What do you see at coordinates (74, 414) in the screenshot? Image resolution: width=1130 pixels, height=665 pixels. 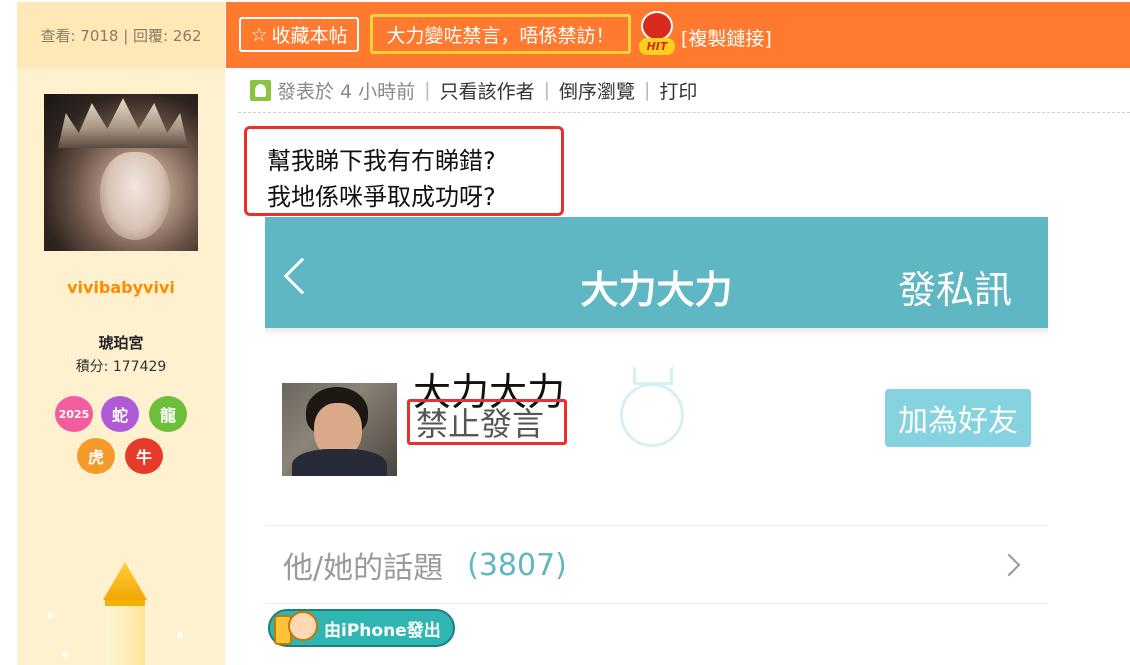 I see `medal-2025-icon: 2025` at bounding box center [74, 414].